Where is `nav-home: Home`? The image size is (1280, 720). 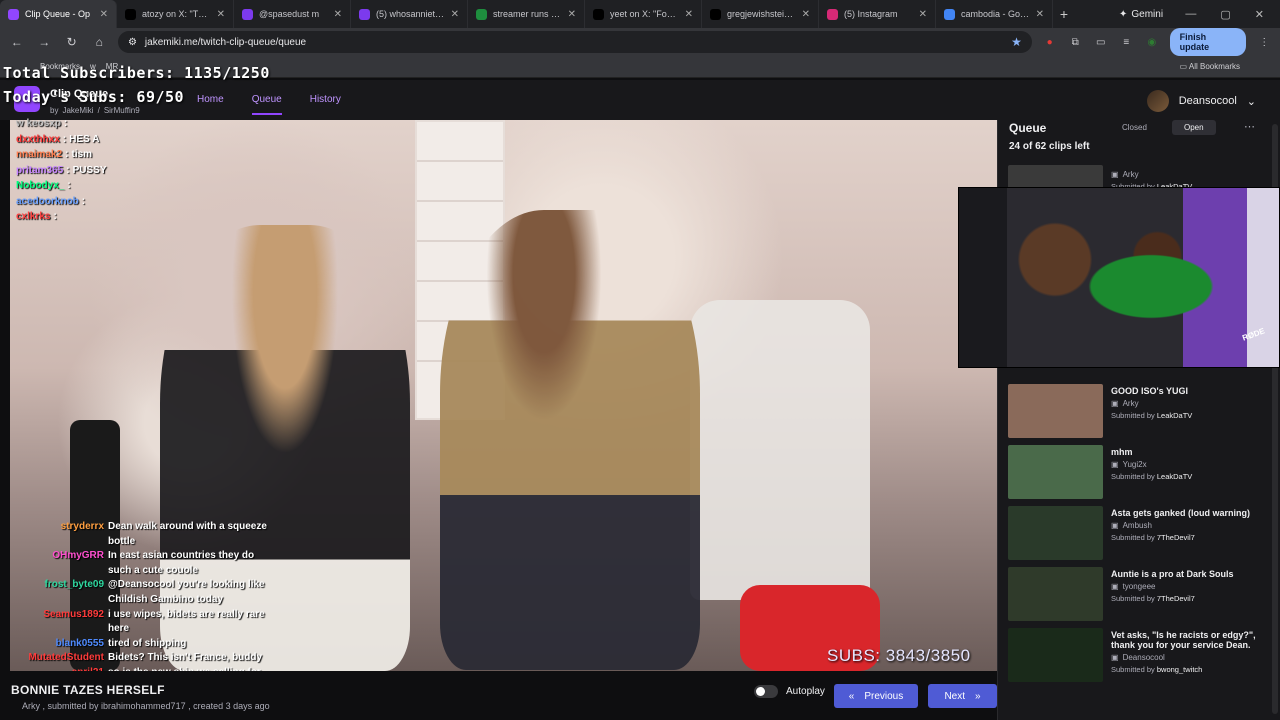
nav-home: Home is located at coordinates (210, 104).